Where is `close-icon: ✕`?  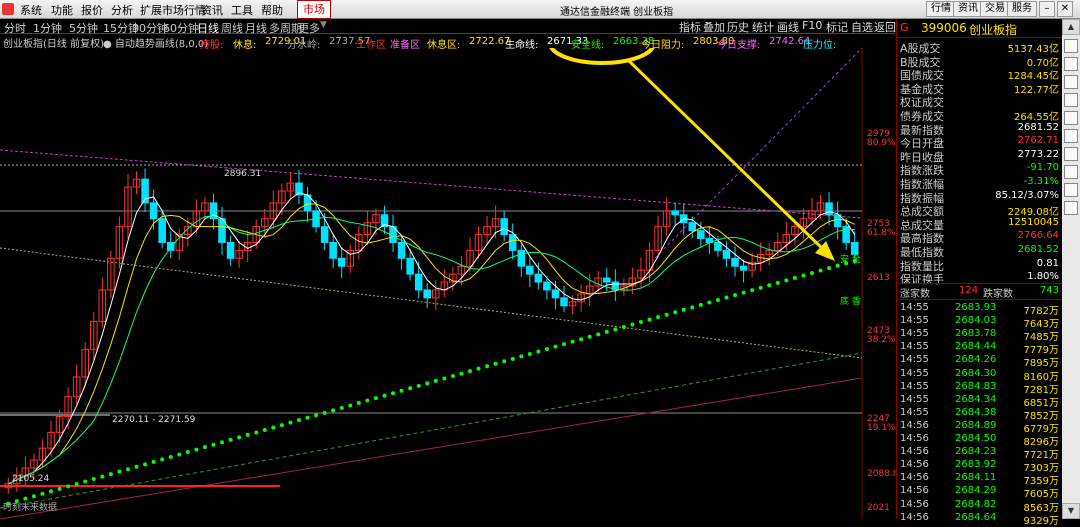 close-icon: ✕ is located at coordinates (1065, 9).